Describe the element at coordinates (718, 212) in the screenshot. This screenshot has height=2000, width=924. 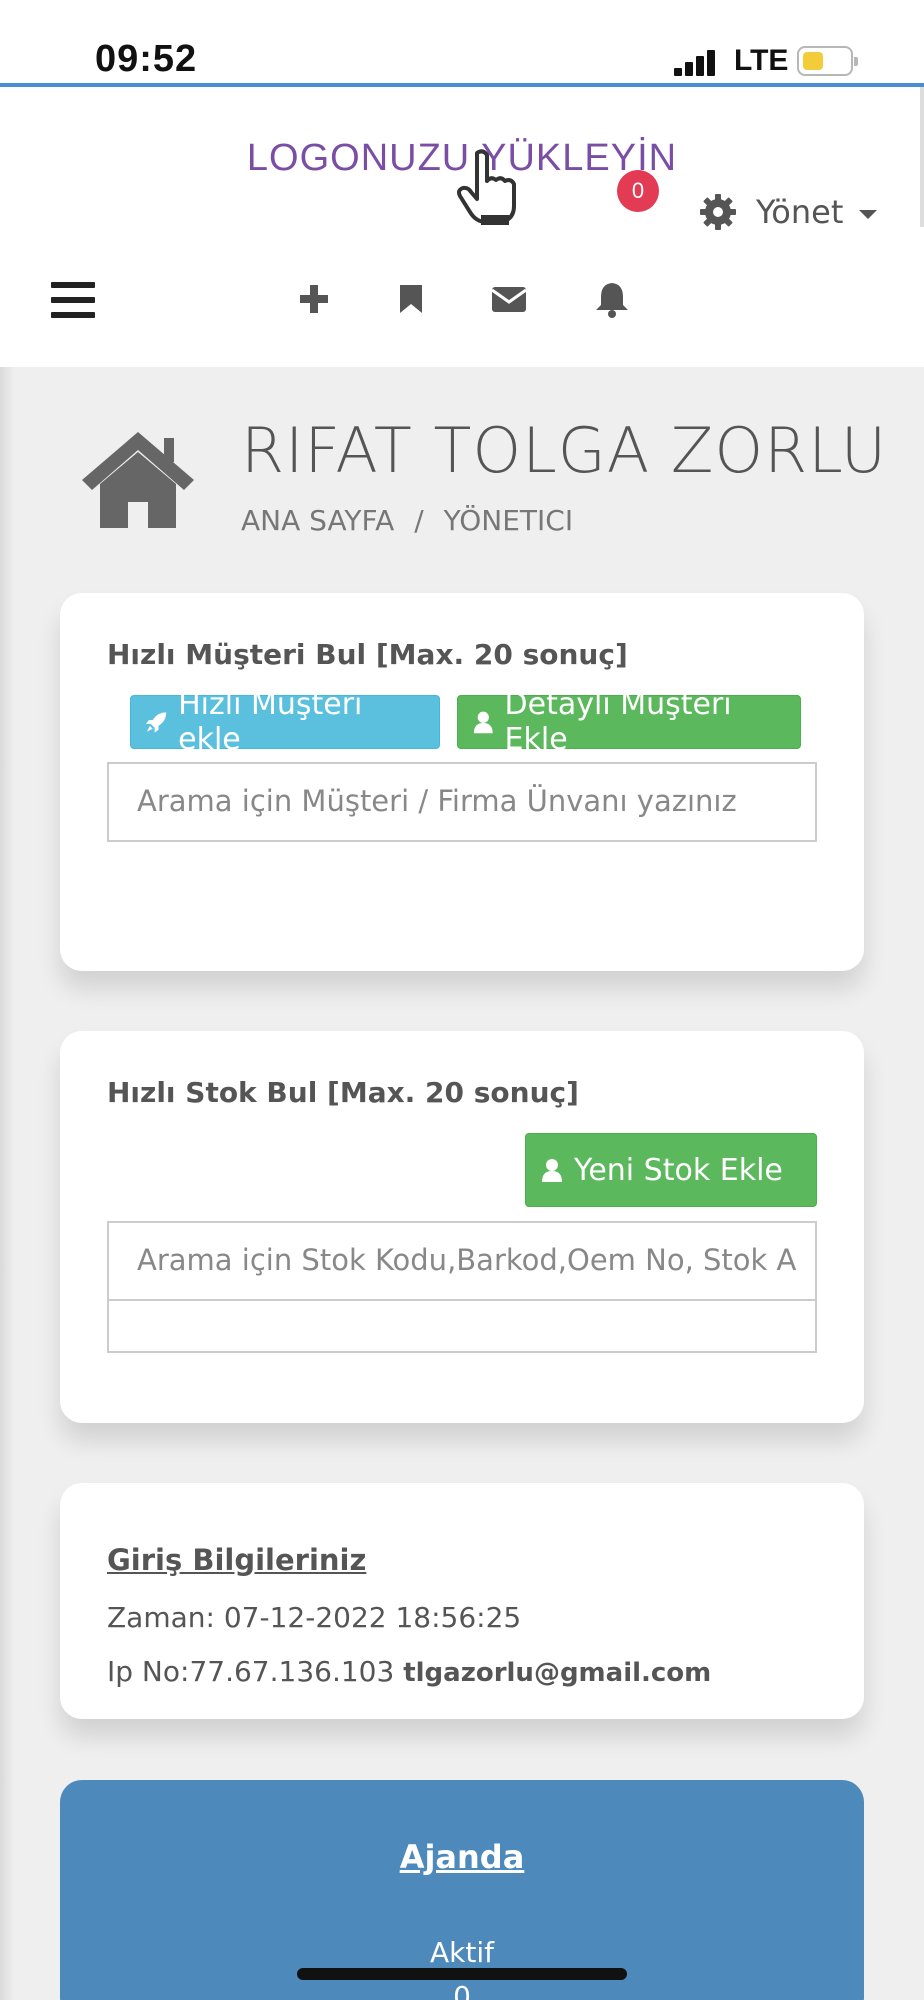
I see `gear-icon` at that location.